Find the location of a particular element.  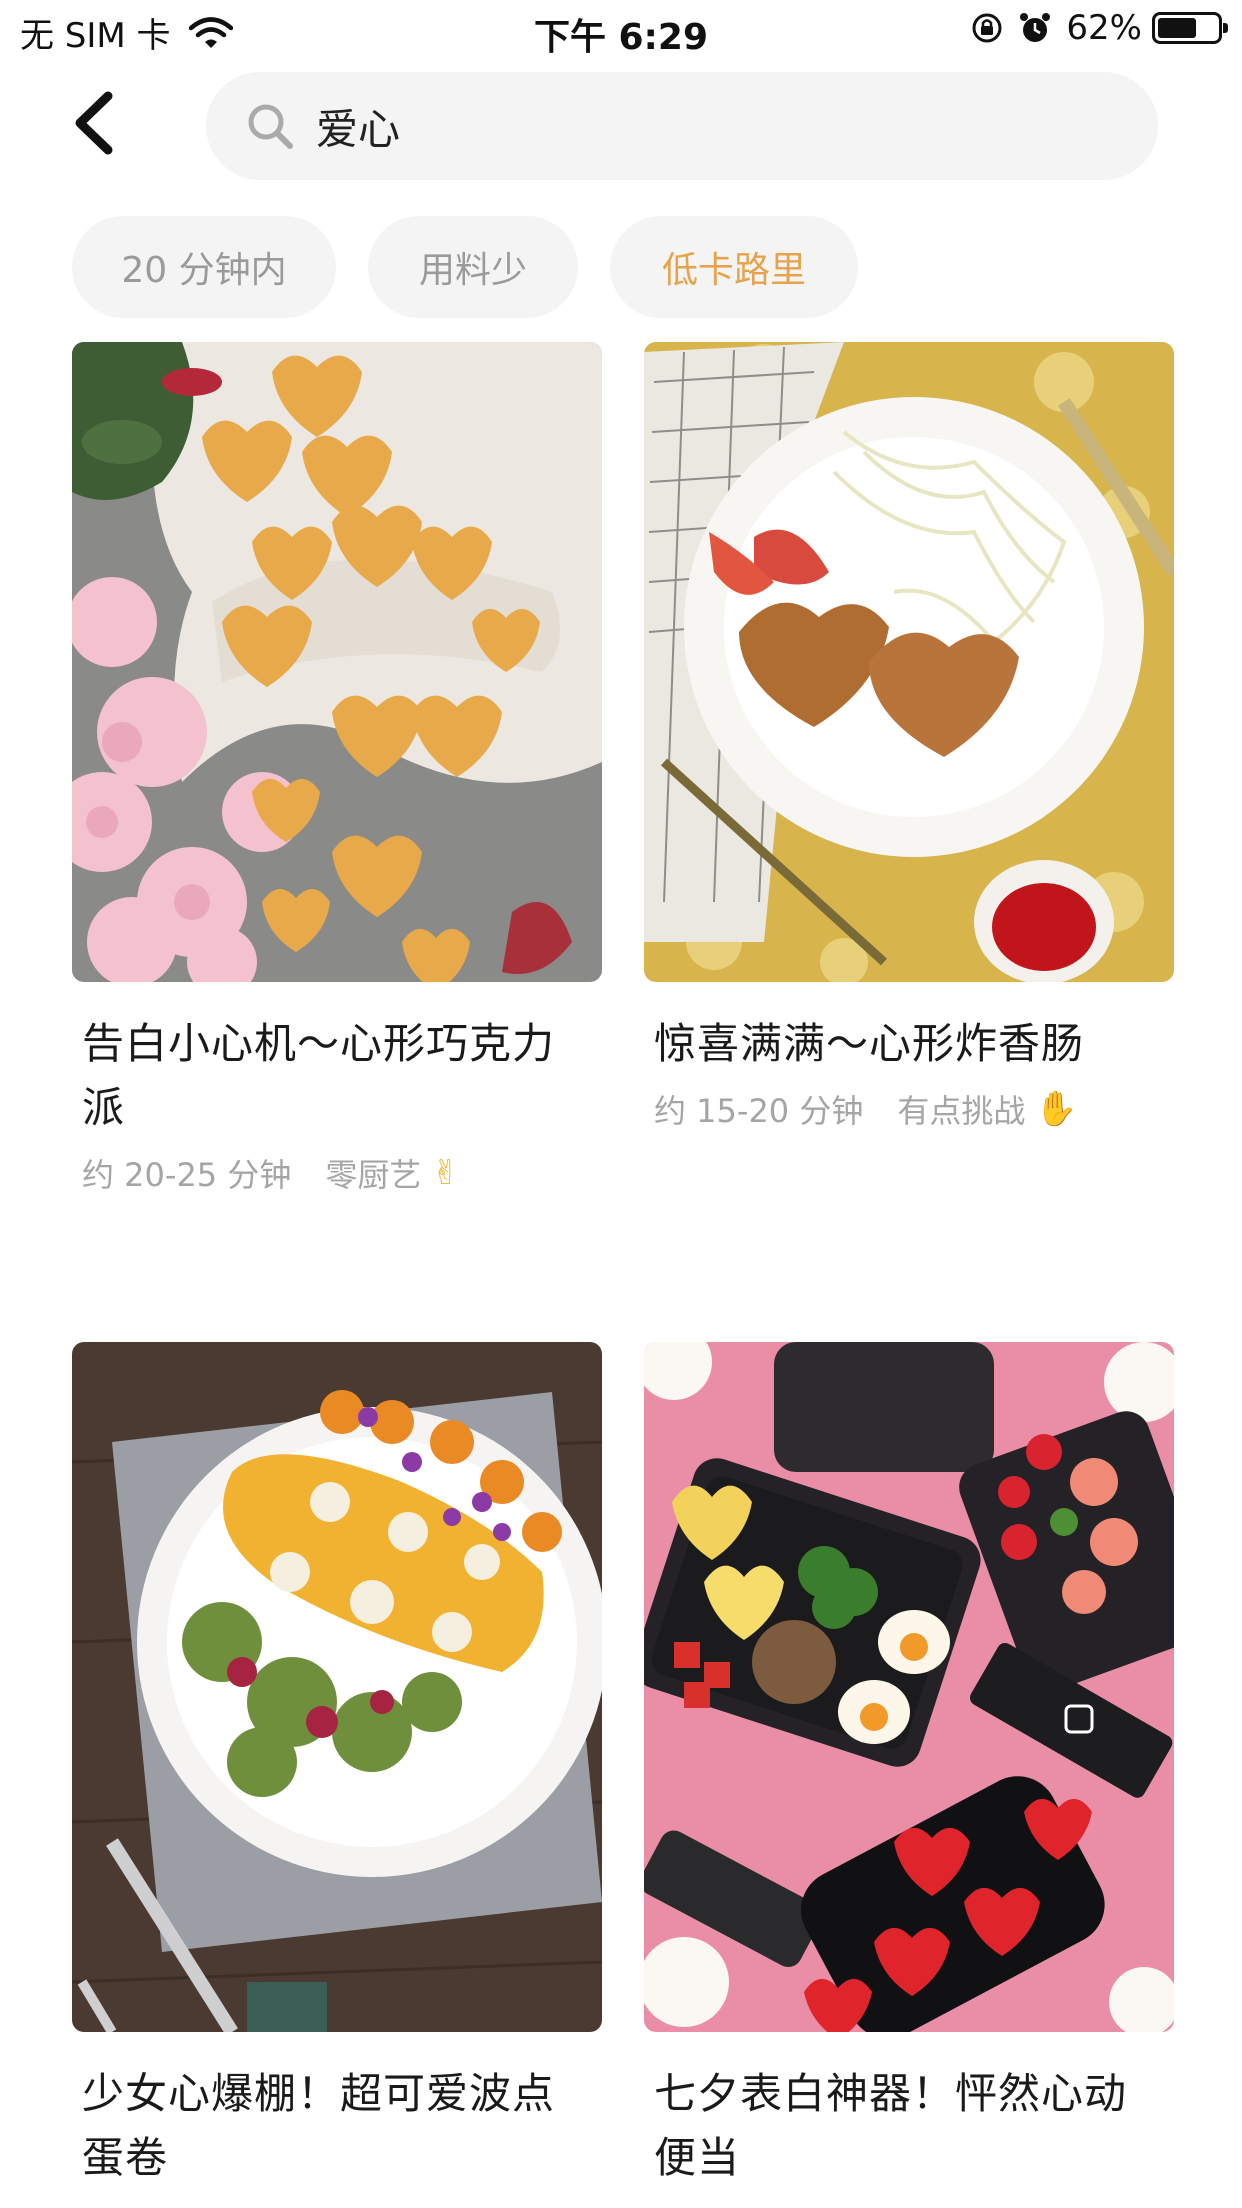

filter-chip-low-calorie: 低卡路里 is located at coordinates (734, 267).